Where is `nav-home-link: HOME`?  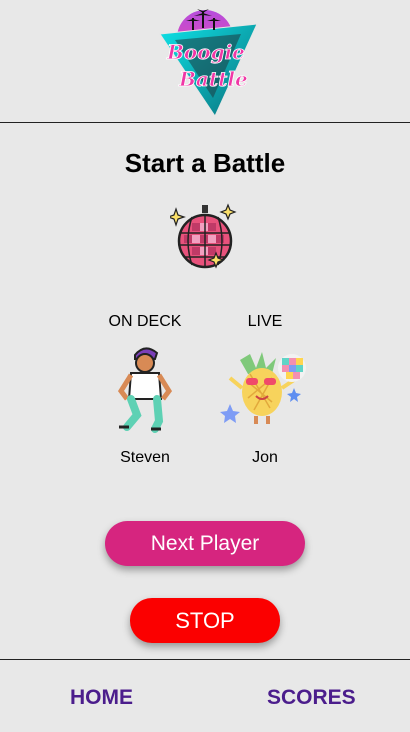 nav-home-link: HOME is located at coordinates (101, 698).